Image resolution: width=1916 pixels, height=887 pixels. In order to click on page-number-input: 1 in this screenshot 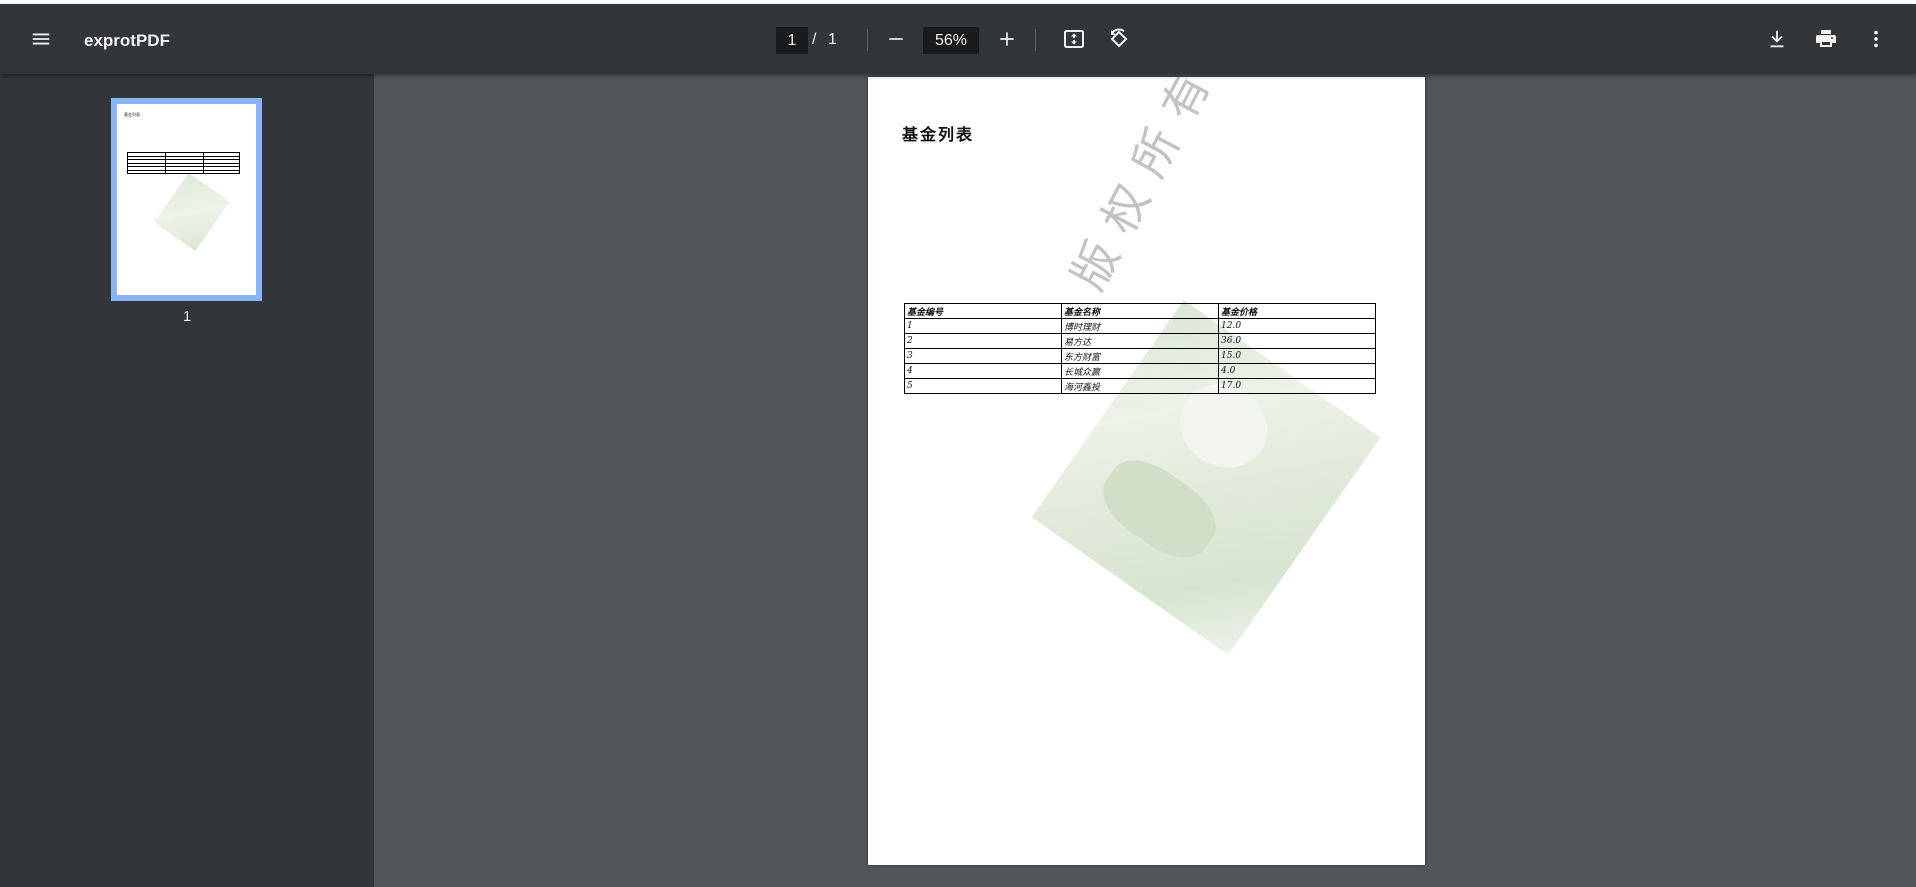, I will do `click(792, 40)`.